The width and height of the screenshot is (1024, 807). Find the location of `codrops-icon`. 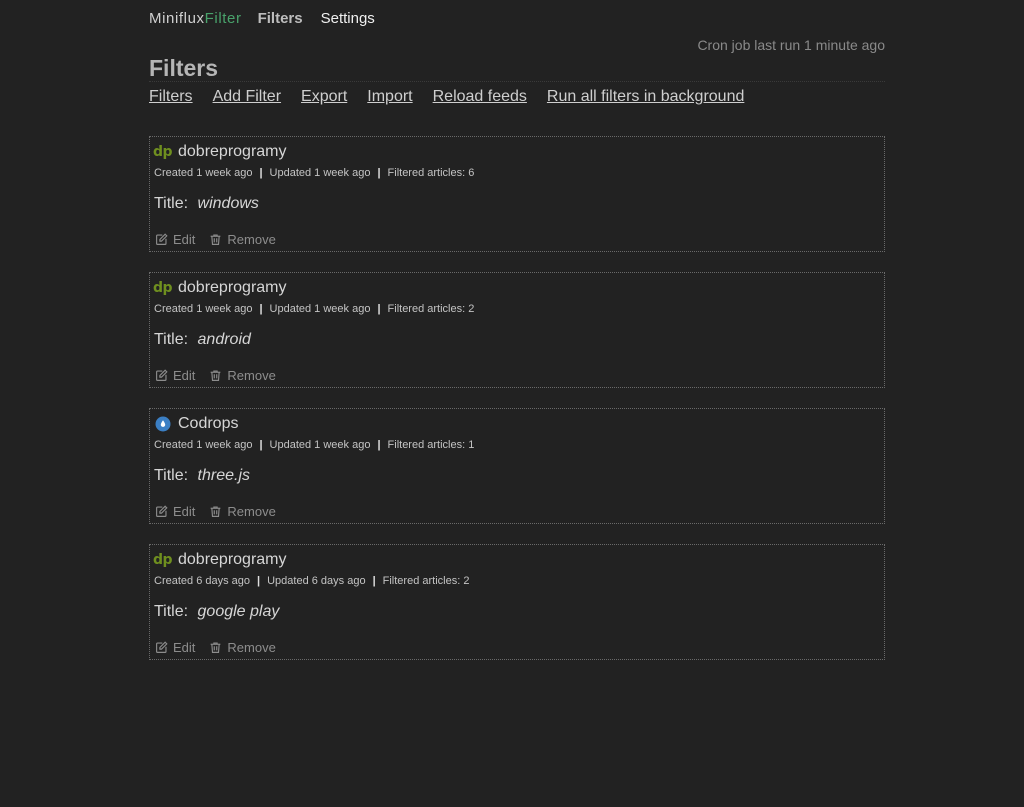

codrops-icon is located at coordinates (162, 424).